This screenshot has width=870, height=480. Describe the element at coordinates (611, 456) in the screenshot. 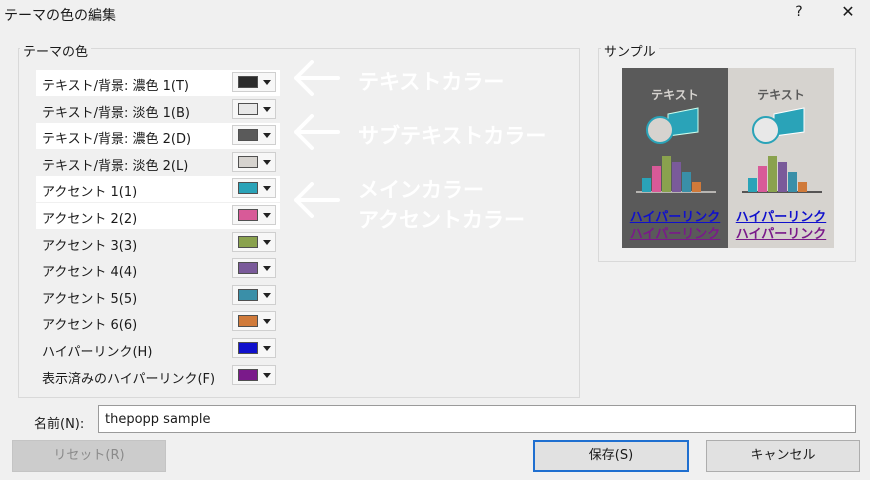

I see `save-button: 保存(S)` at that location.